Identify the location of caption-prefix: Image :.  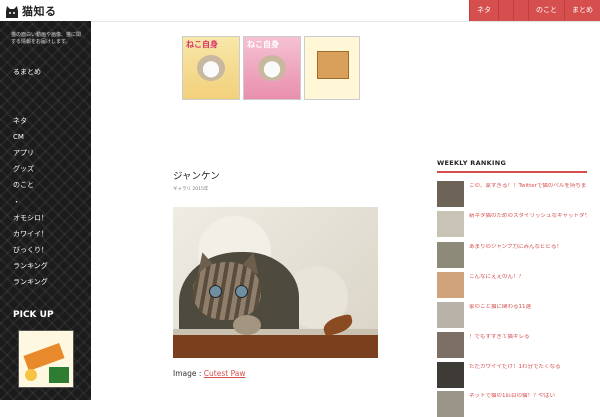
(188, 373).